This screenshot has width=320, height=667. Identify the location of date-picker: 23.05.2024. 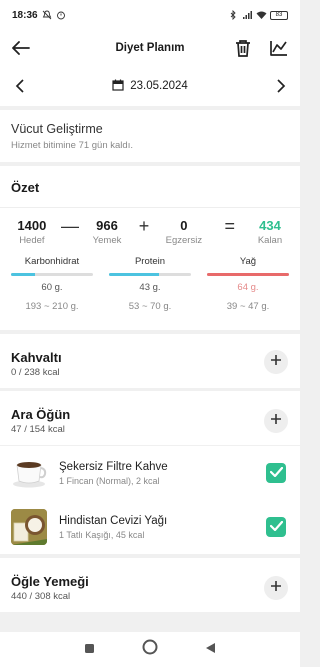
(150, 86).